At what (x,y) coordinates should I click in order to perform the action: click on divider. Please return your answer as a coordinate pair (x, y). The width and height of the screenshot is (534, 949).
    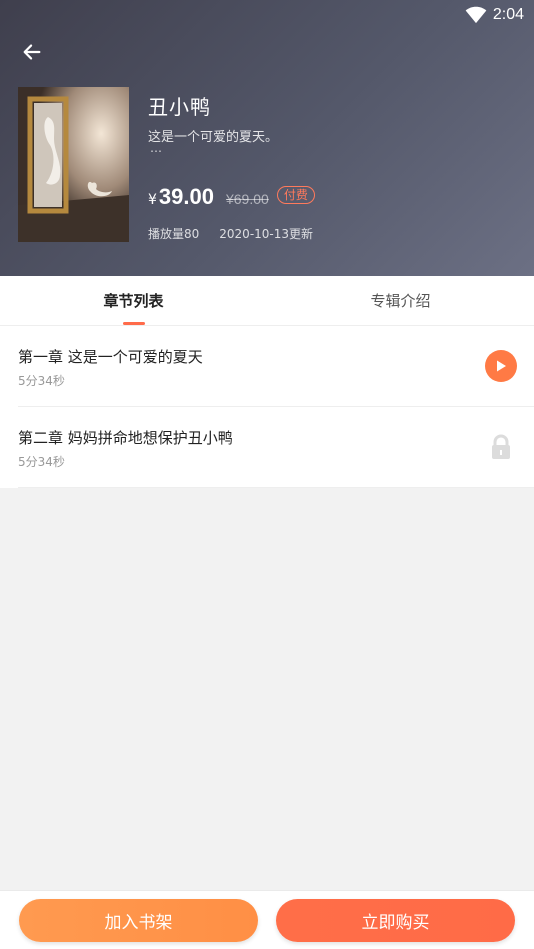
    Looking at the image, I should click on (276, 487).